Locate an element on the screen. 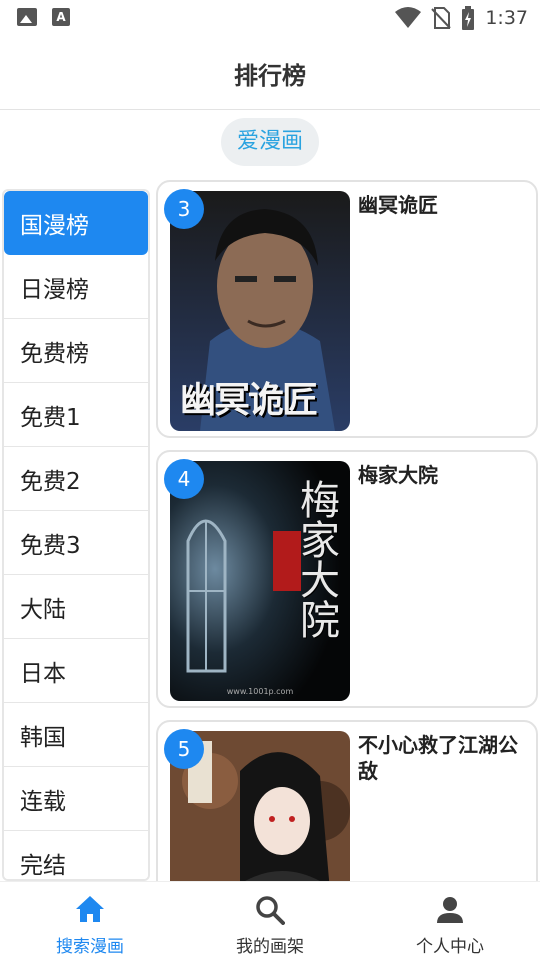  comic-title: 幽冥诡匠 is located at coordinates (444, 205).